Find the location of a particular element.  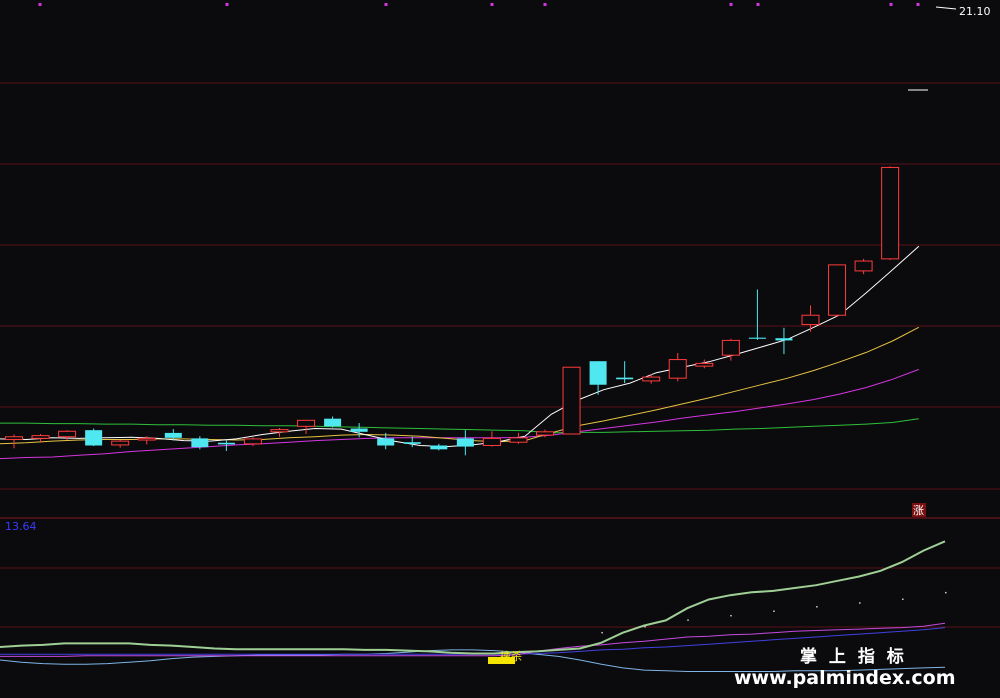

rise-badge-text: 涨 is located at coordinates (918, 510).